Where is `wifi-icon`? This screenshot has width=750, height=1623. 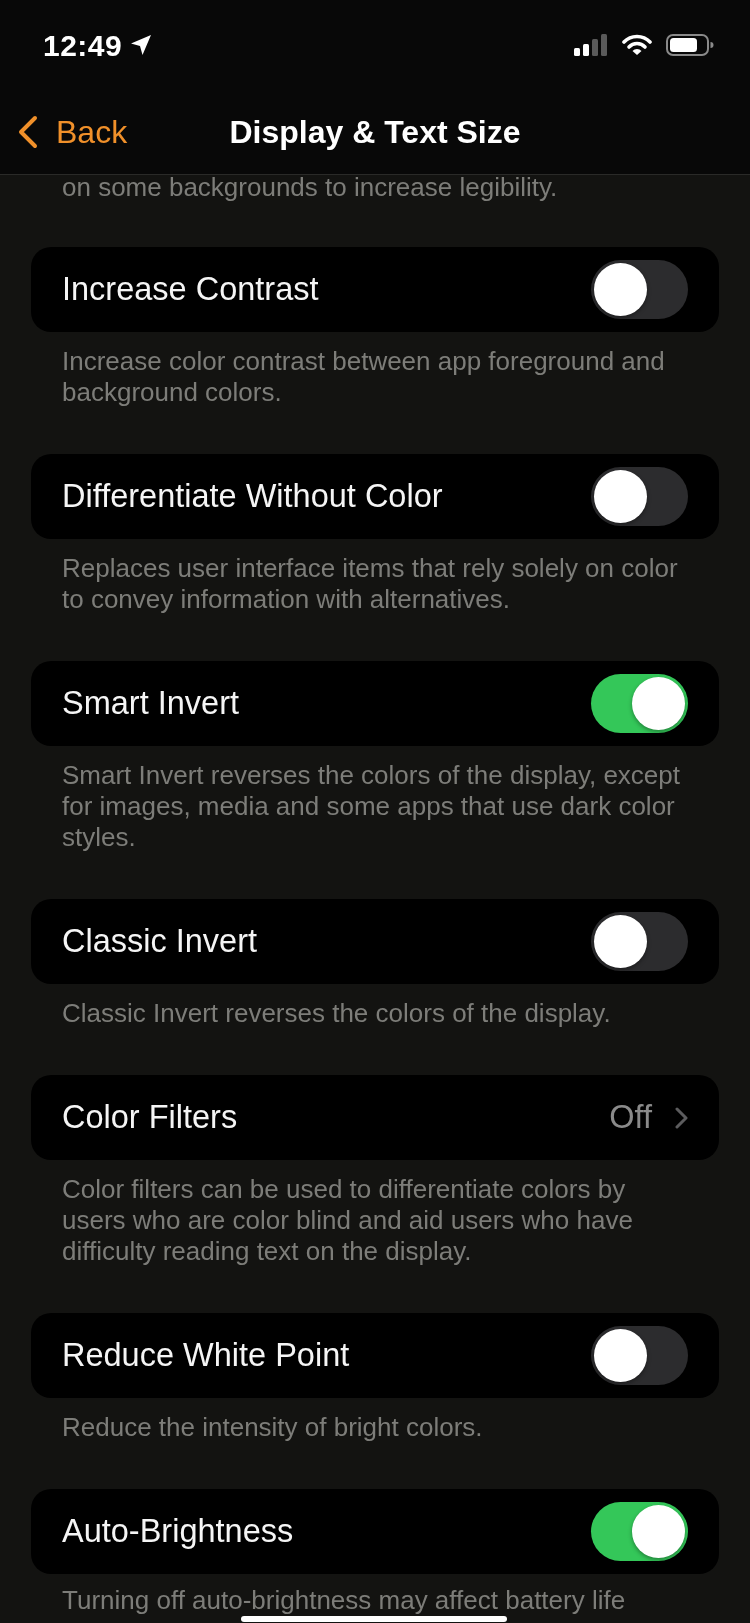
wifi-icon is located at coordinates (637, 45).